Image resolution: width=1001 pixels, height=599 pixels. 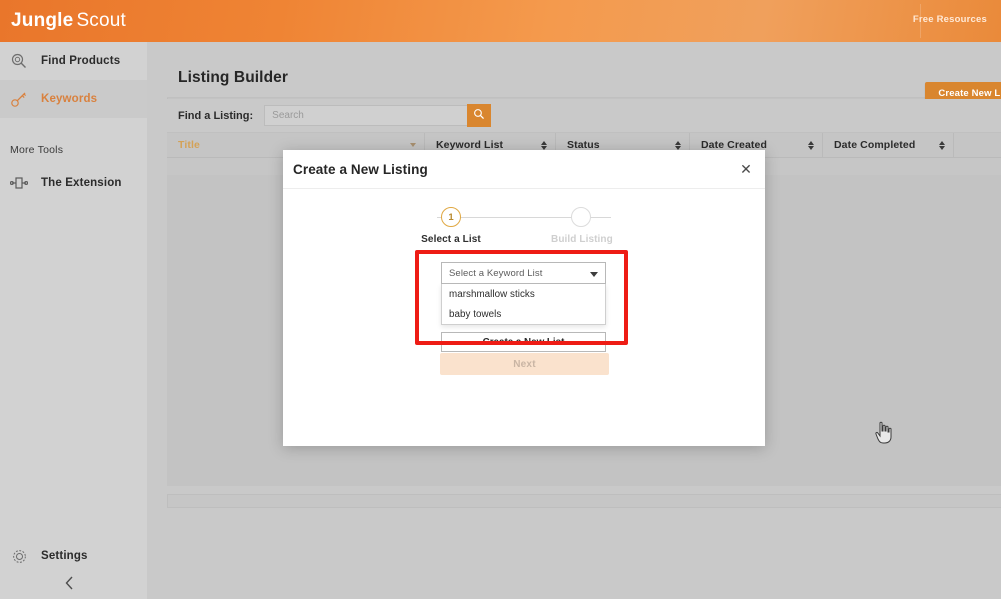 I want to click on step-2-circle, so click(x=581, y=217).